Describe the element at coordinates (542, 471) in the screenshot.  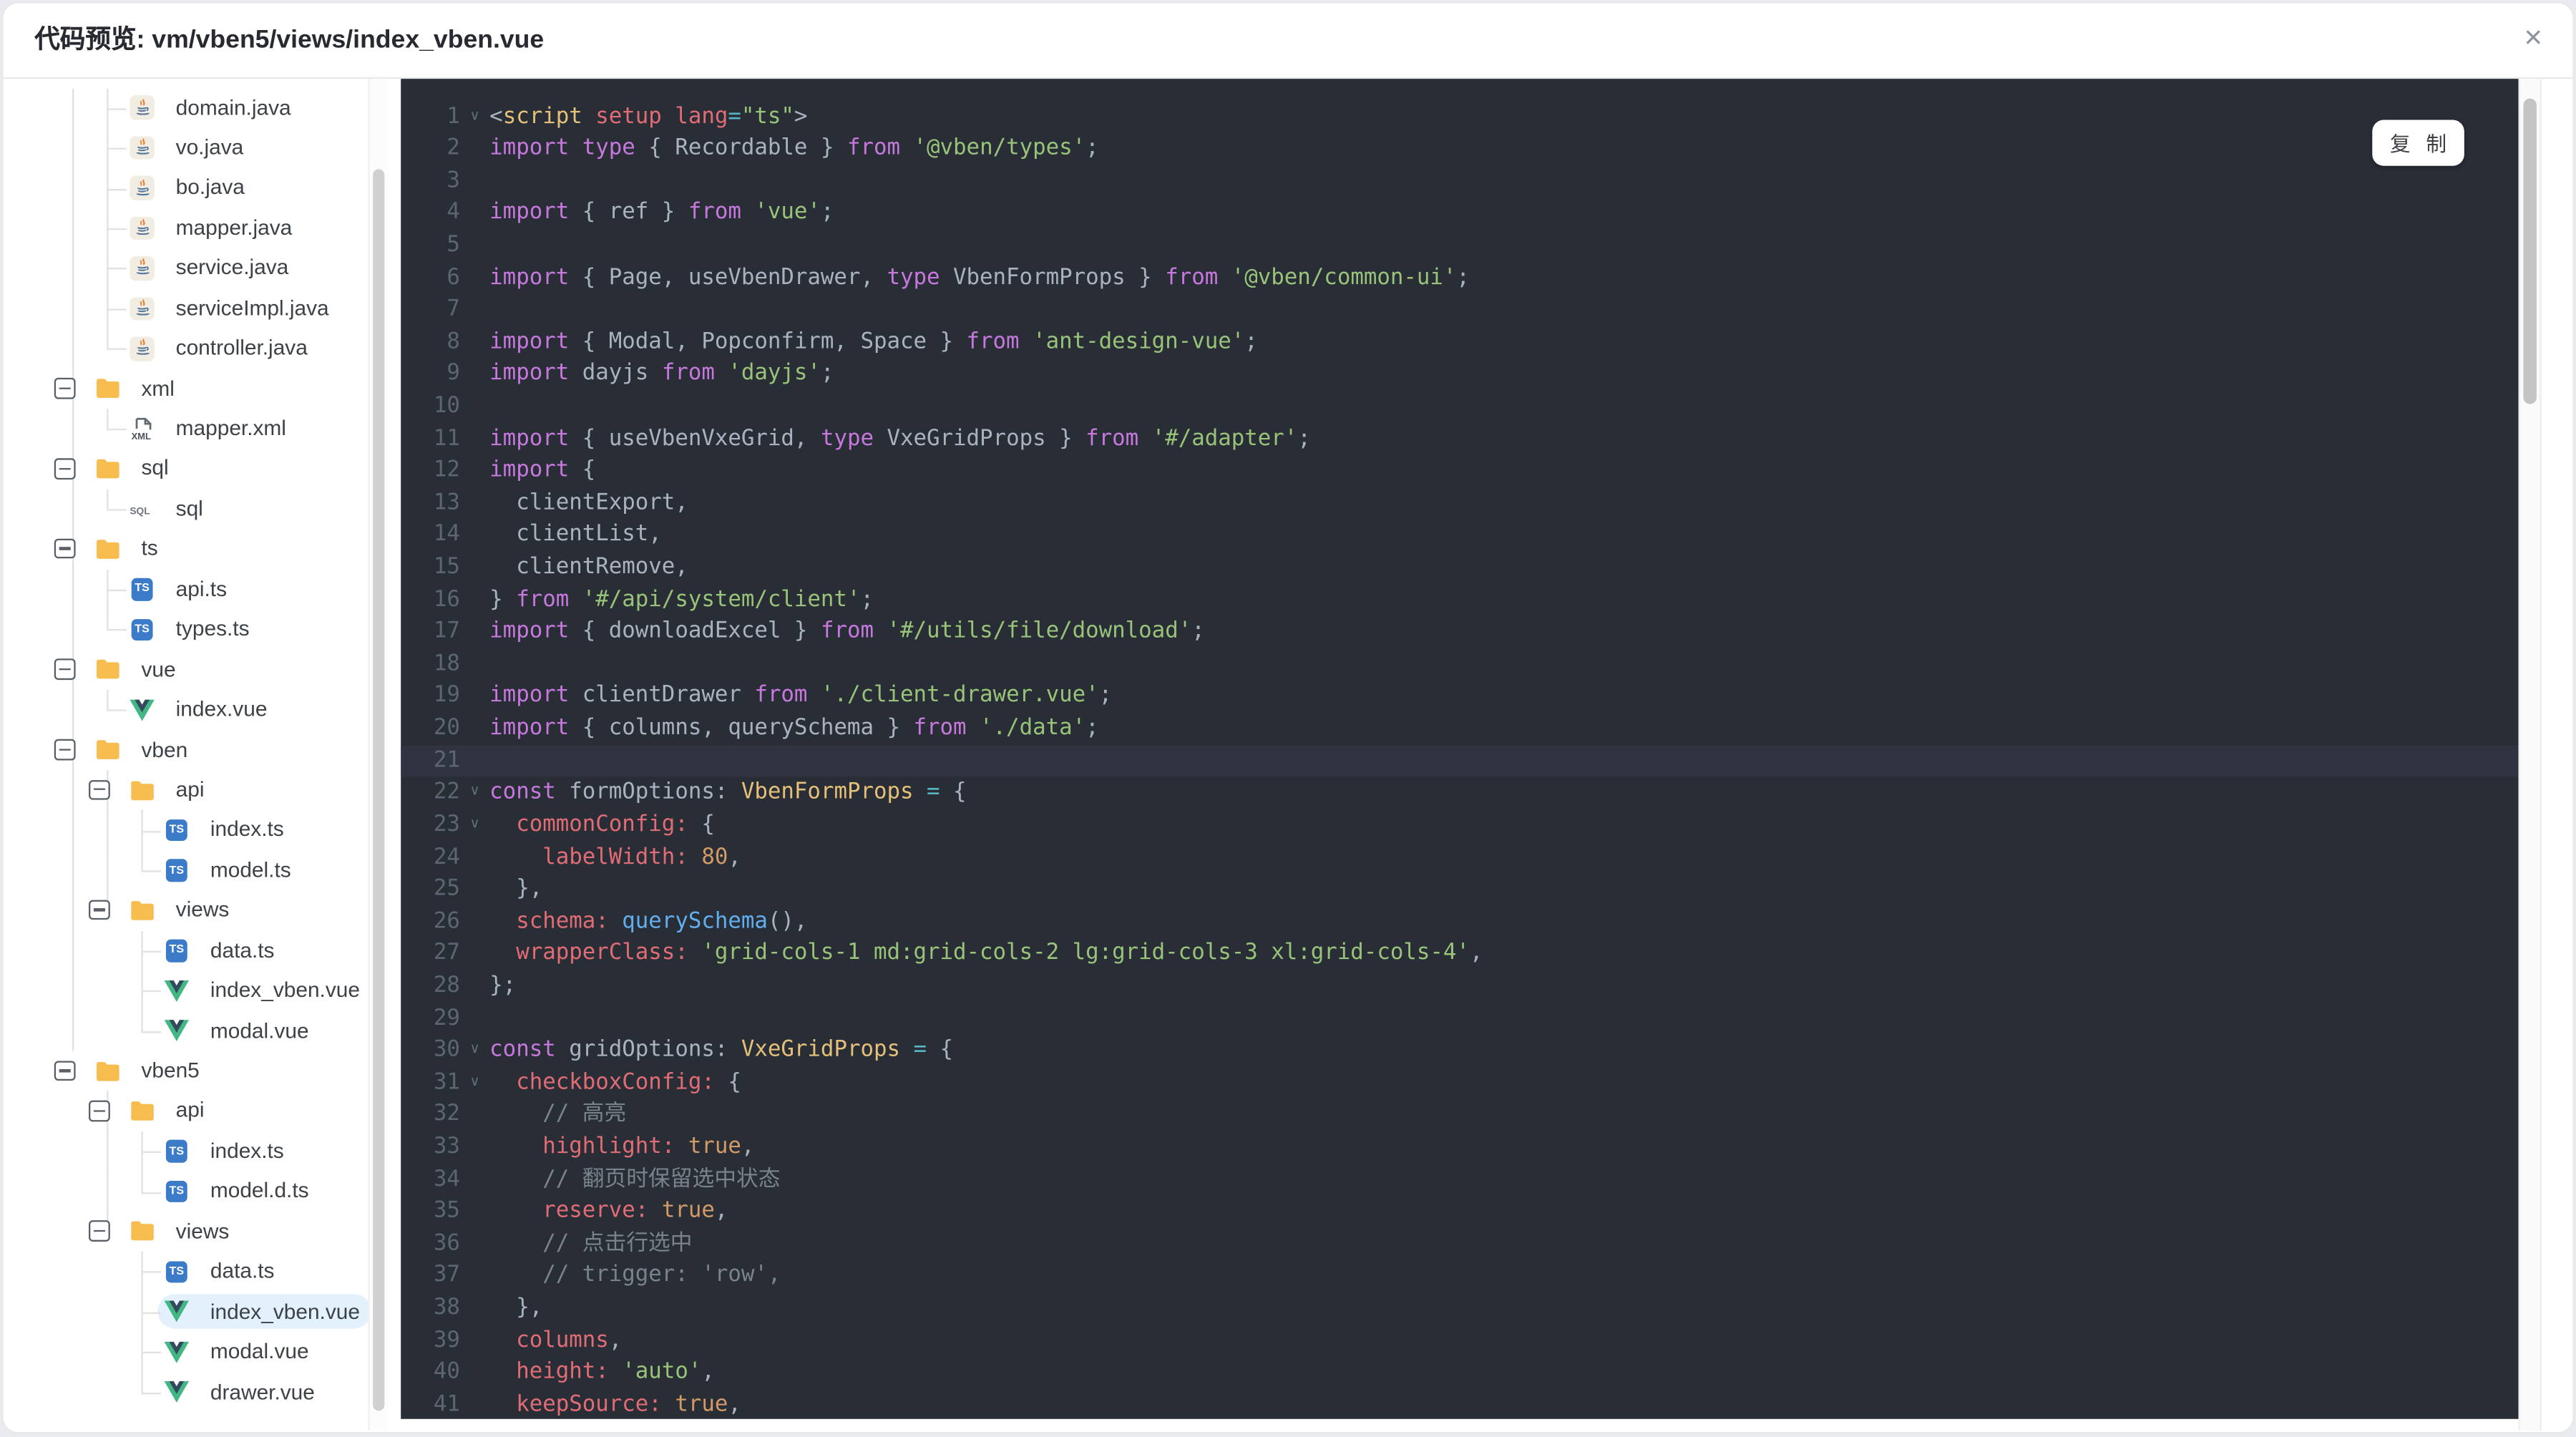
I see `code-text: import {` at that location.